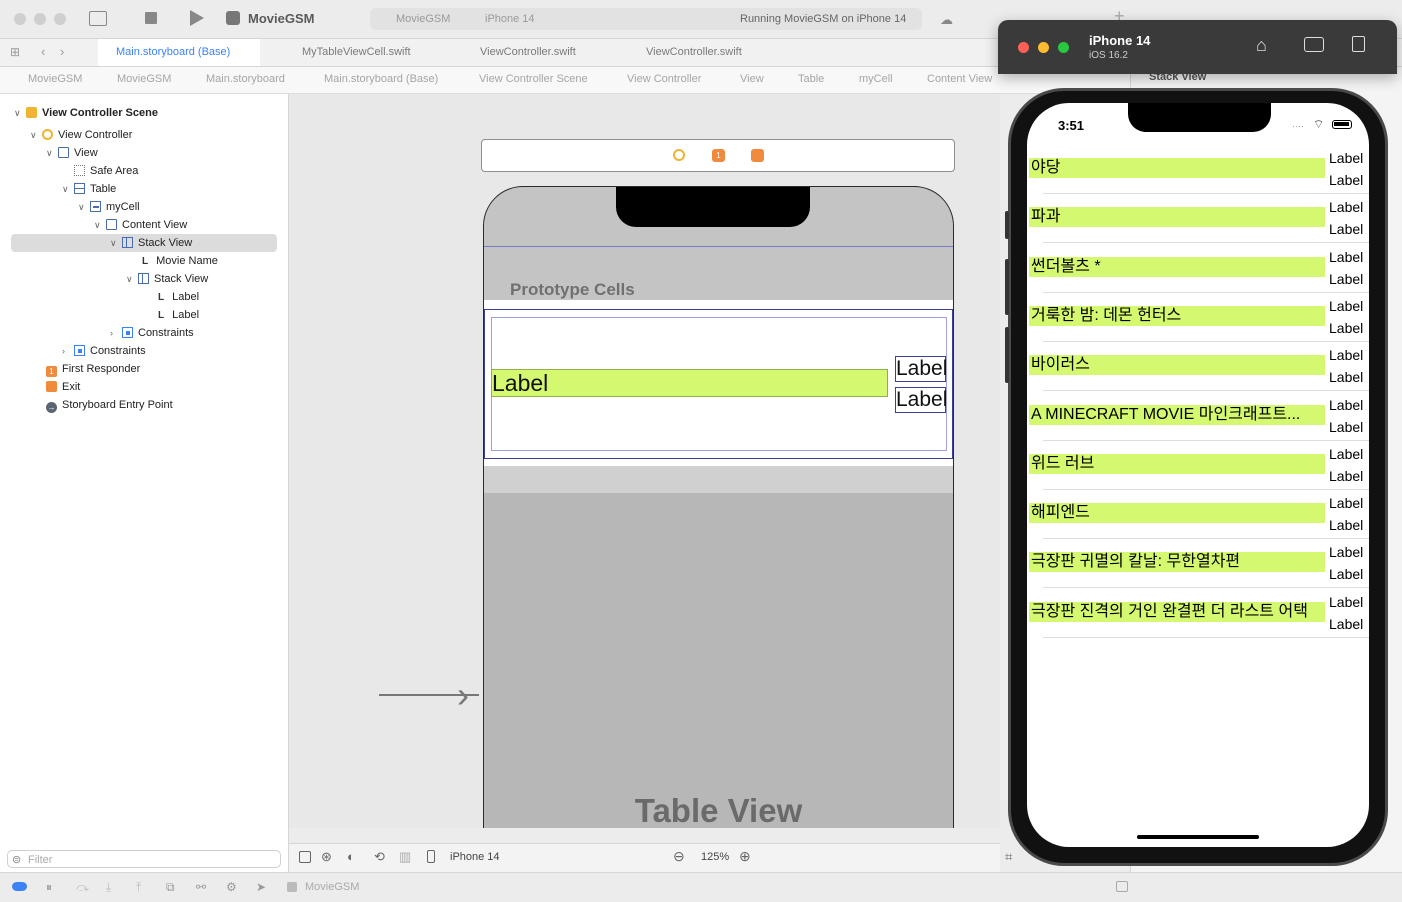 This screenshot has height=902, width=1402. Describe the element at coordinates (876, 79) in the screenshot. I see `jump-bar-item: myCell` at that location.